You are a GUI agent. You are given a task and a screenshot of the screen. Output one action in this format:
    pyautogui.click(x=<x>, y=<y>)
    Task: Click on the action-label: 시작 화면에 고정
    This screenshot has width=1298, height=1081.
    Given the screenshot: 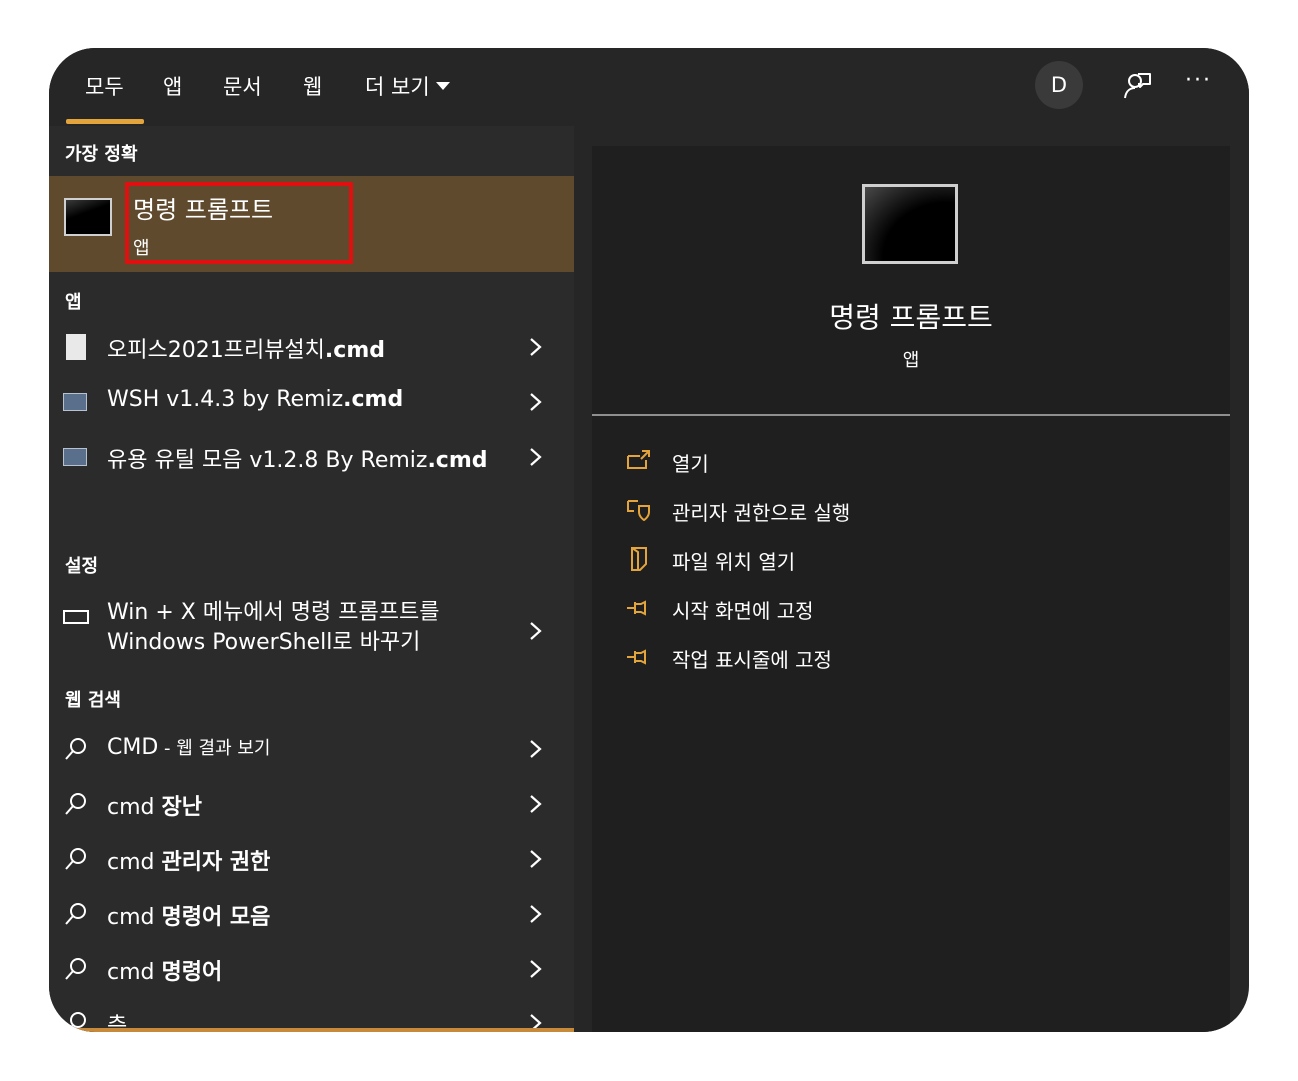 What is the action you would take?
    pyautogui.click(x=743, y=611)
    